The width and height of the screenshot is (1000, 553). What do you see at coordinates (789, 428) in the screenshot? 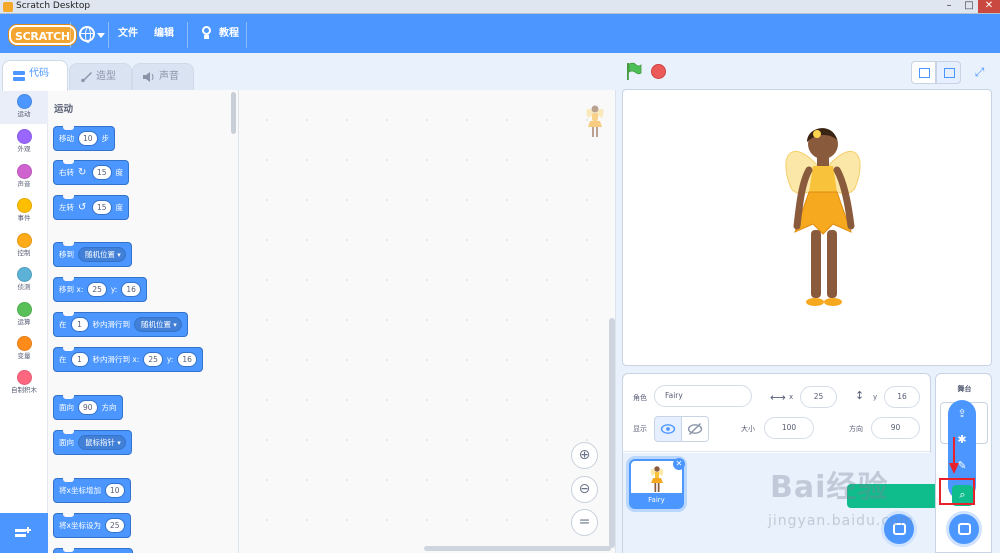
I see `size-field: 100` at bounding box center [789, 428].